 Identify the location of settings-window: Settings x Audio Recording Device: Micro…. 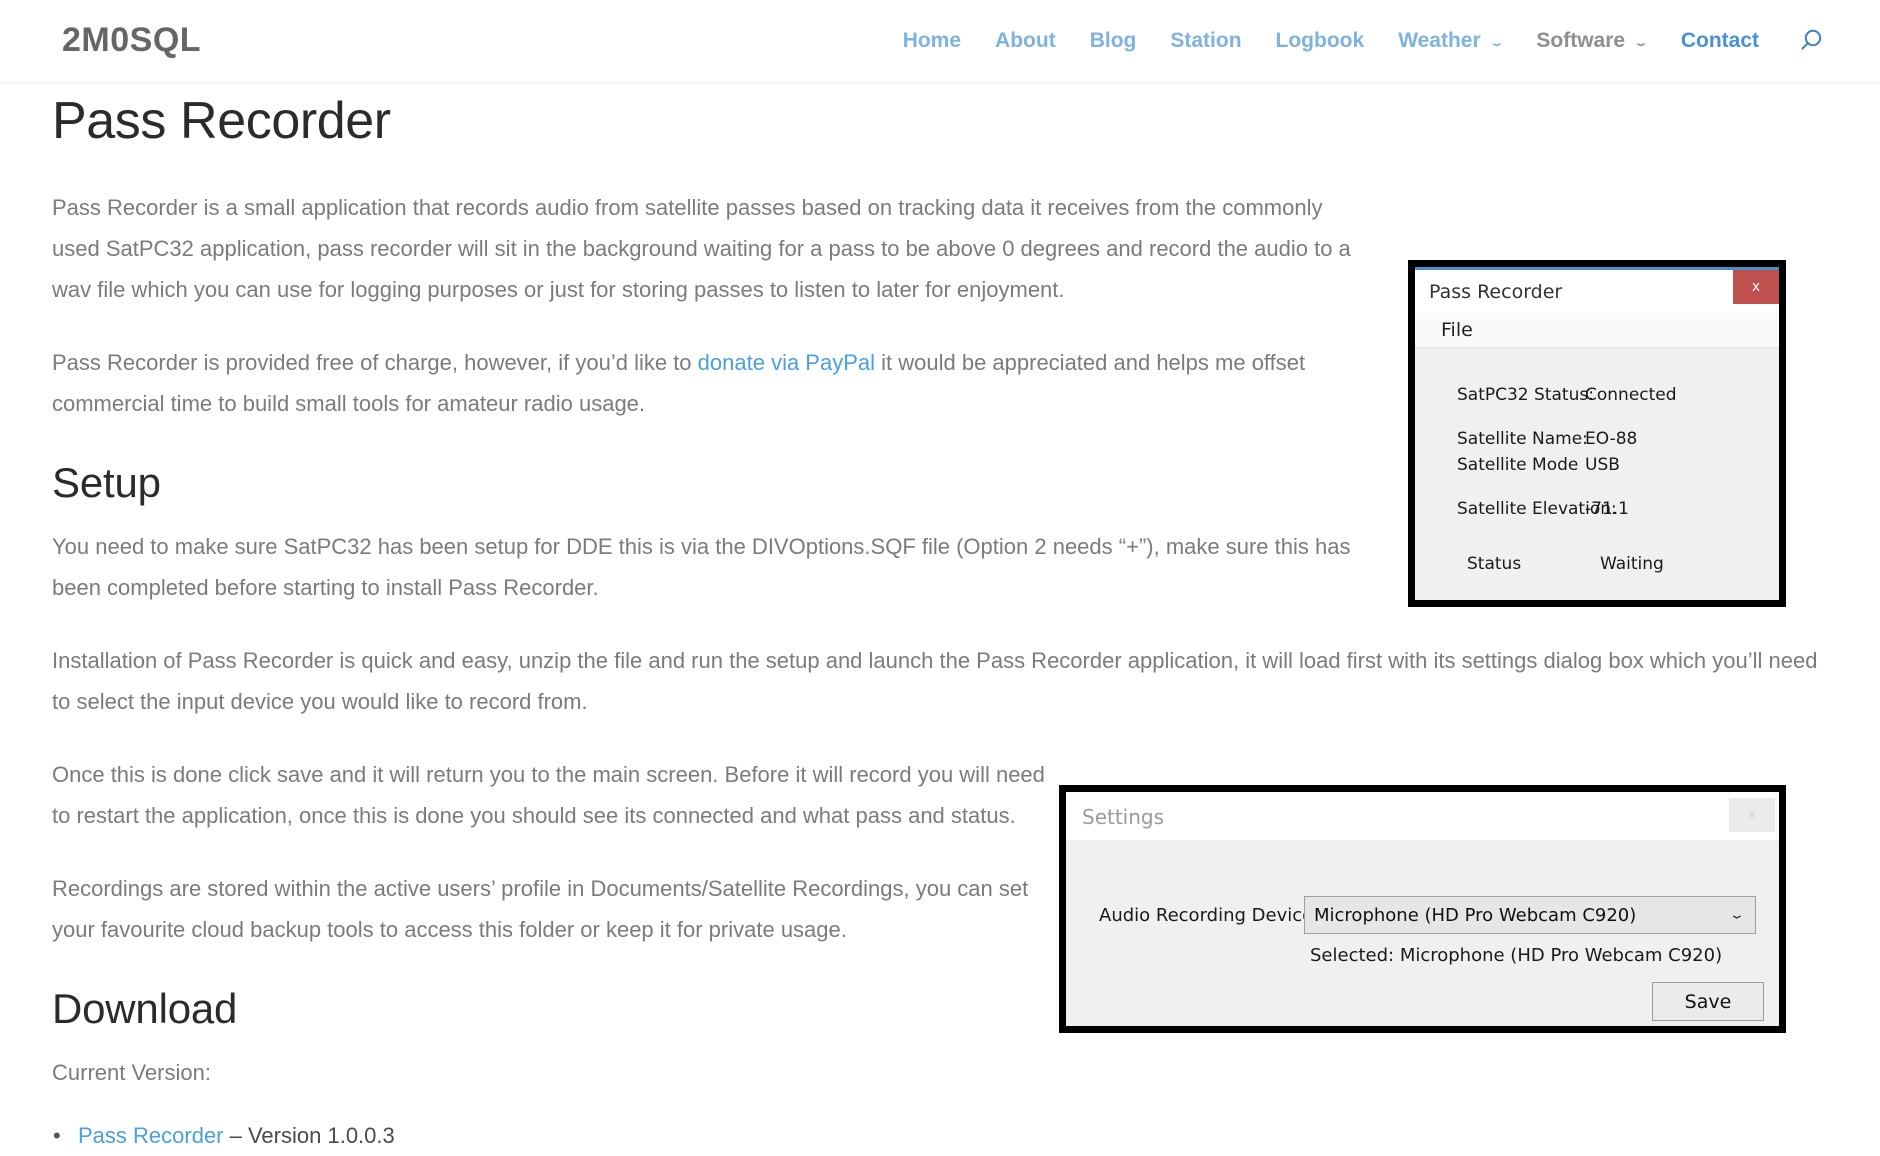
(1422, 909).